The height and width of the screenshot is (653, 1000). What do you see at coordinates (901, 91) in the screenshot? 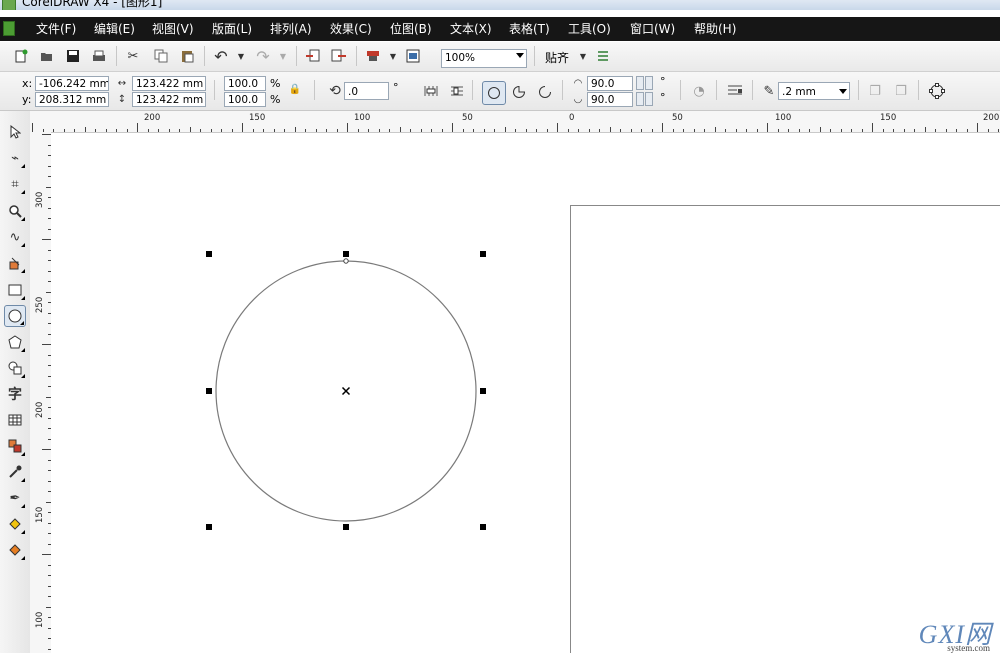
I see `to-back-icon: ❐` at bounding box center [901, 91].